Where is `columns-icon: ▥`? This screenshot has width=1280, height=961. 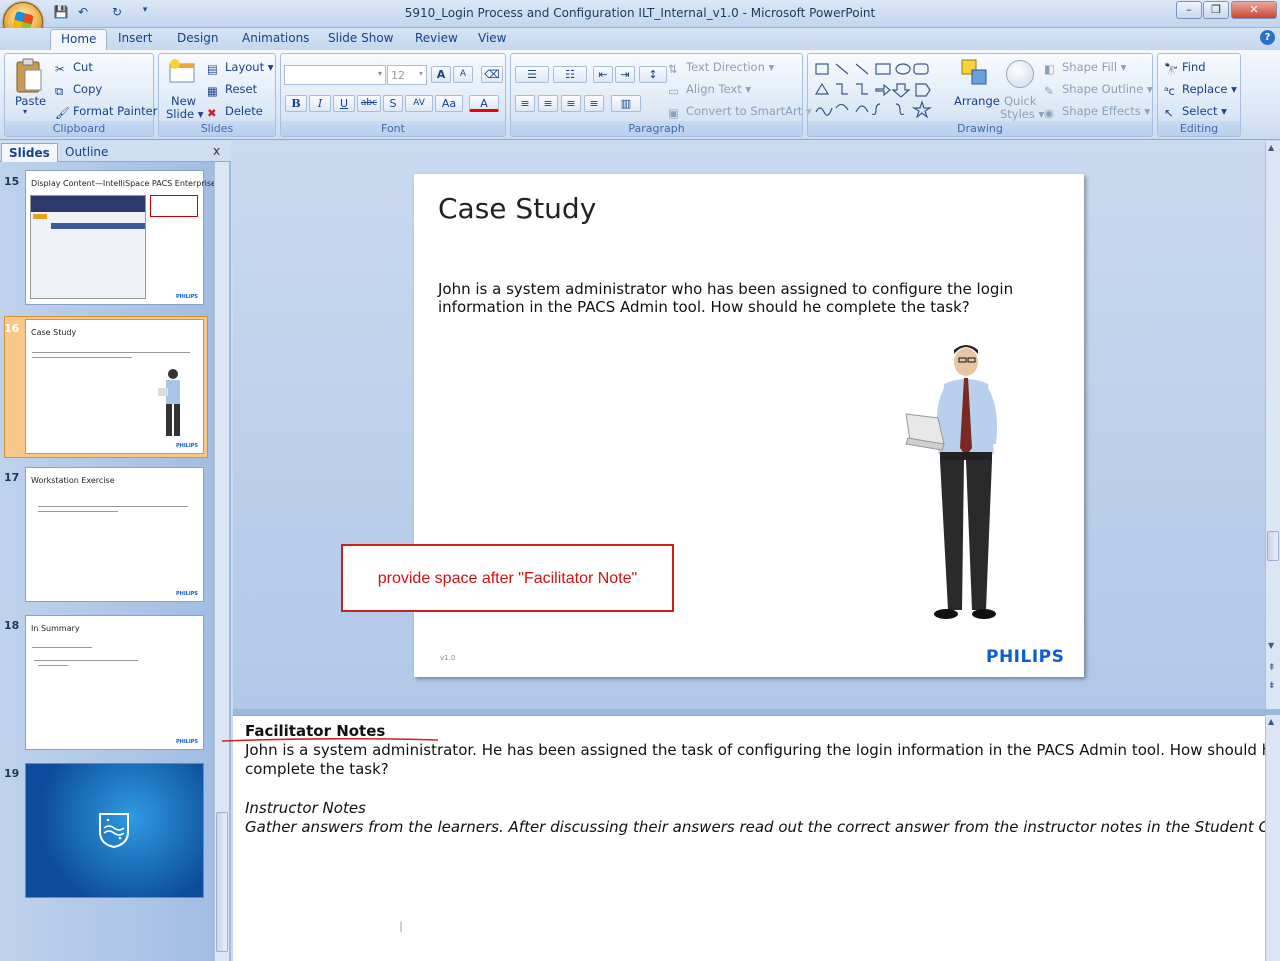
columns-icon: ▥ is located at coordinates (626, 103).